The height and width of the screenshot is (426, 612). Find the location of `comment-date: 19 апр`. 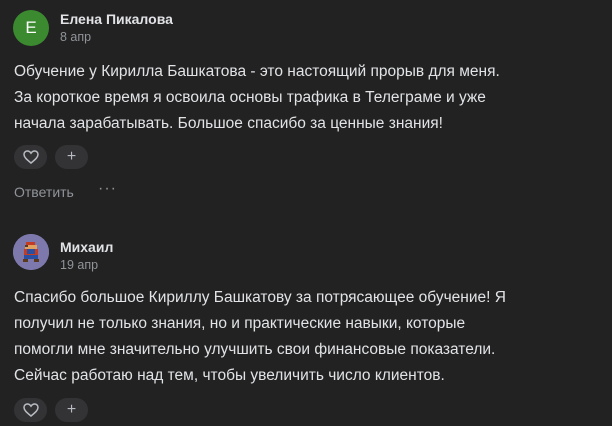

comment-date: 19 апр is located at coordinates (79, 265).